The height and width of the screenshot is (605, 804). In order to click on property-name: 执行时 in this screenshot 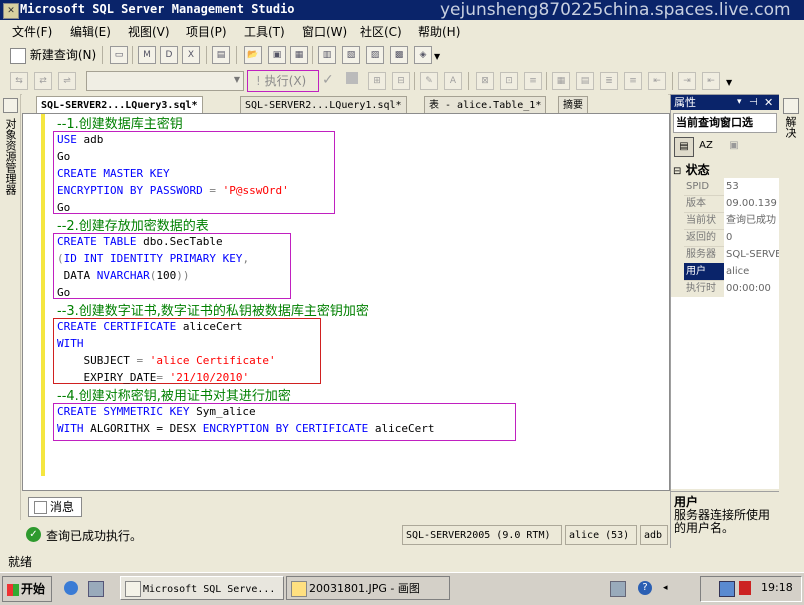, I will do `click(701, 288)`.